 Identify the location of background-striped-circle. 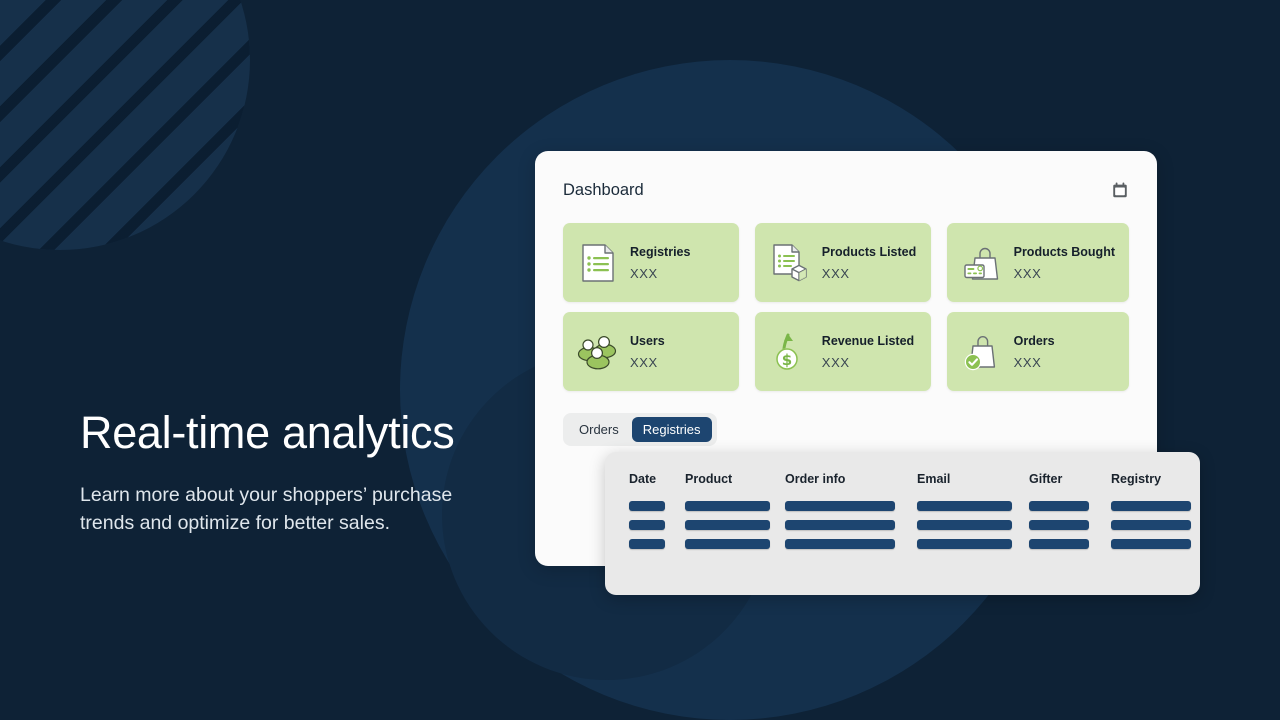
(125, 125).